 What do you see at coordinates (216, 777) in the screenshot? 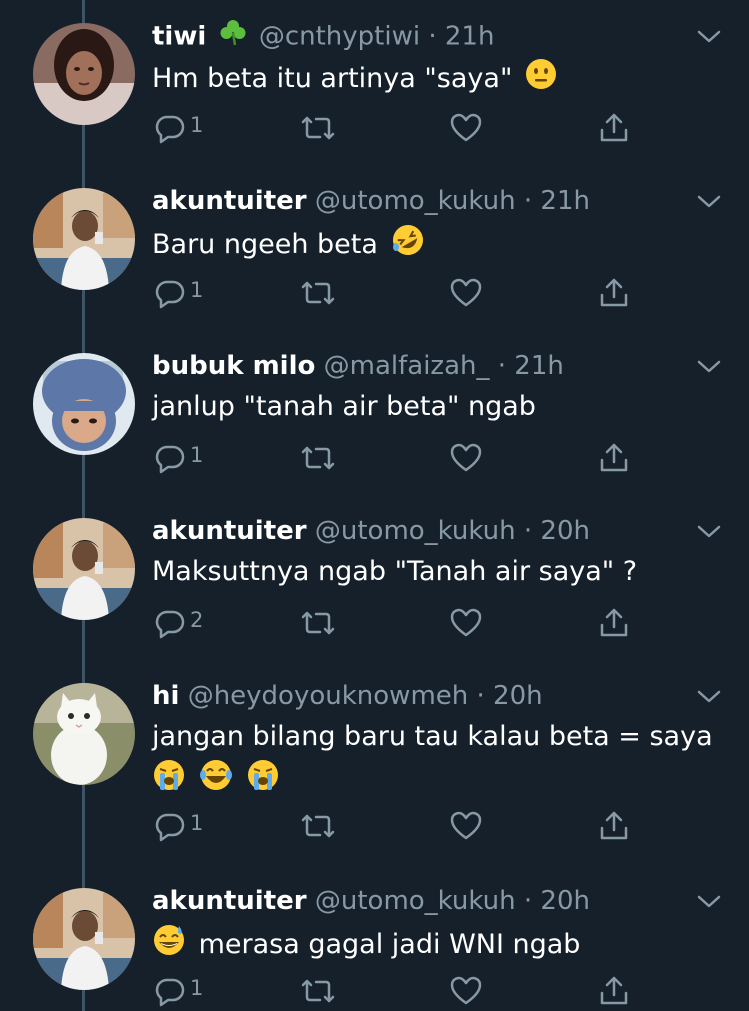
I see `tears-of-joy-emoji-icon` at bounding box center [216, 777].